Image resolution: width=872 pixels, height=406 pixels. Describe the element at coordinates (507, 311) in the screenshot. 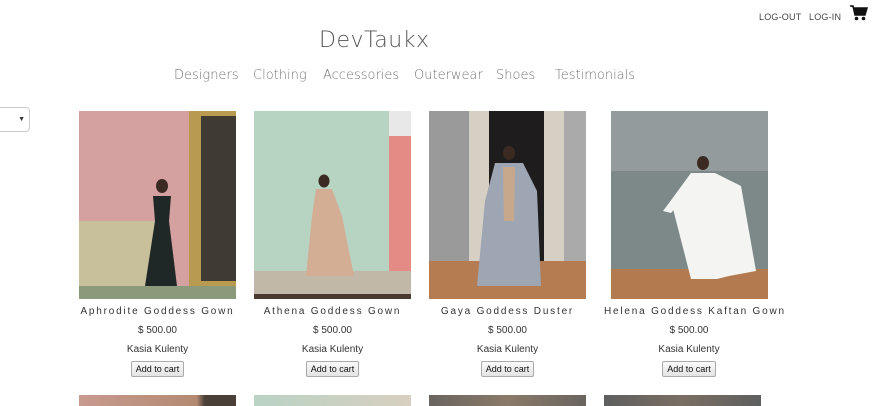

I see `product-name: Gaya Goddess Duster` at that location.